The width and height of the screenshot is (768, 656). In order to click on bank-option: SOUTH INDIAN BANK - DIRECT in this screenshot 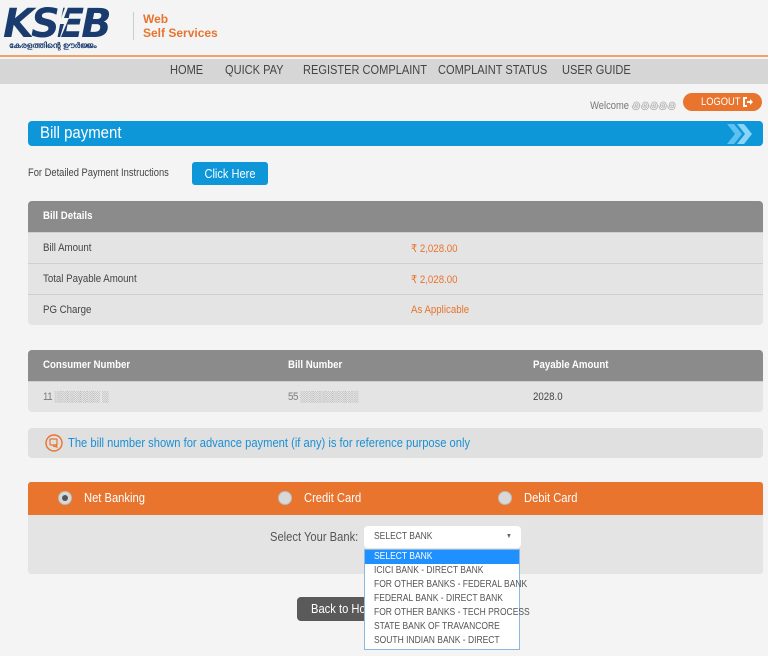, I will do `click(442, 641)`.